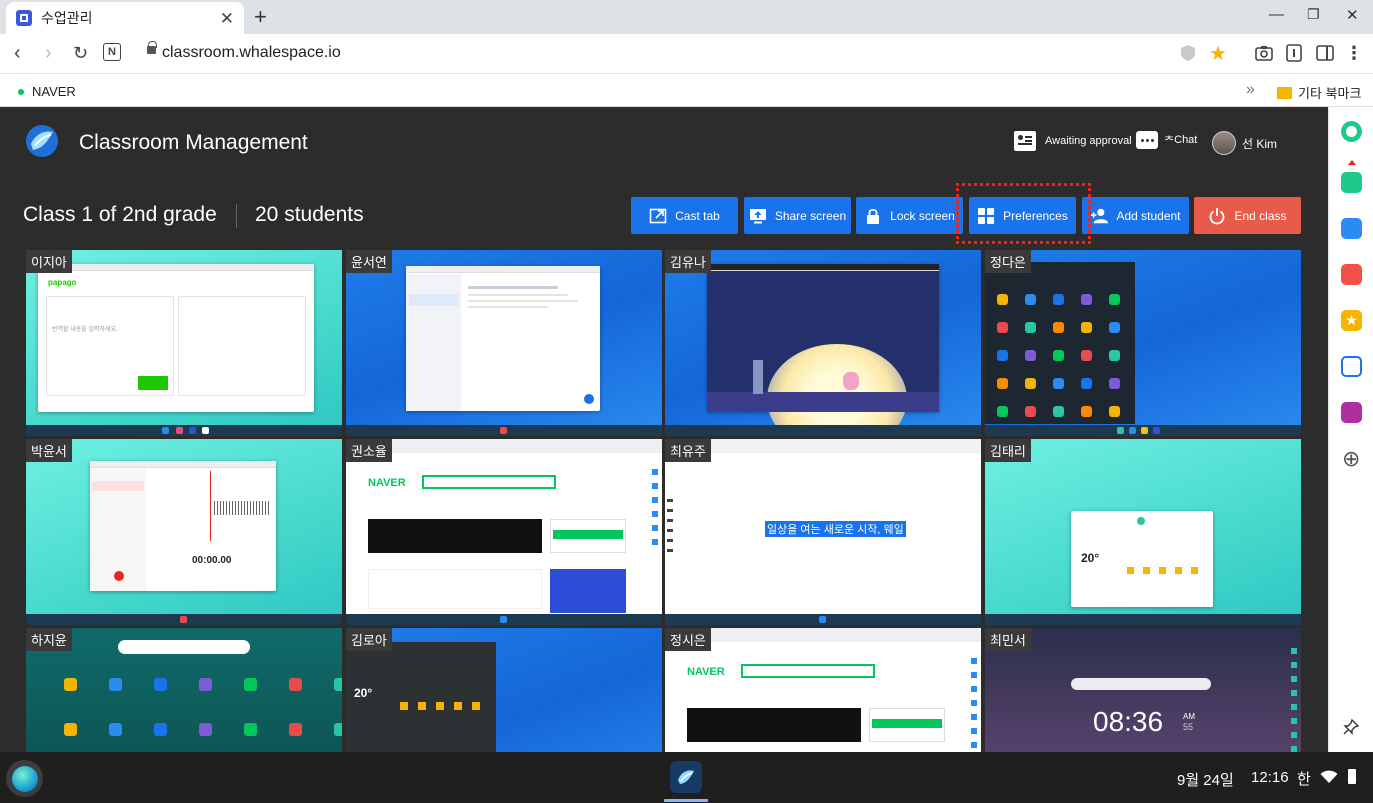  What do you see at coordinates (658, 216) in the screenshot?
I see `cast-icon` at bounding box center [658, 216].